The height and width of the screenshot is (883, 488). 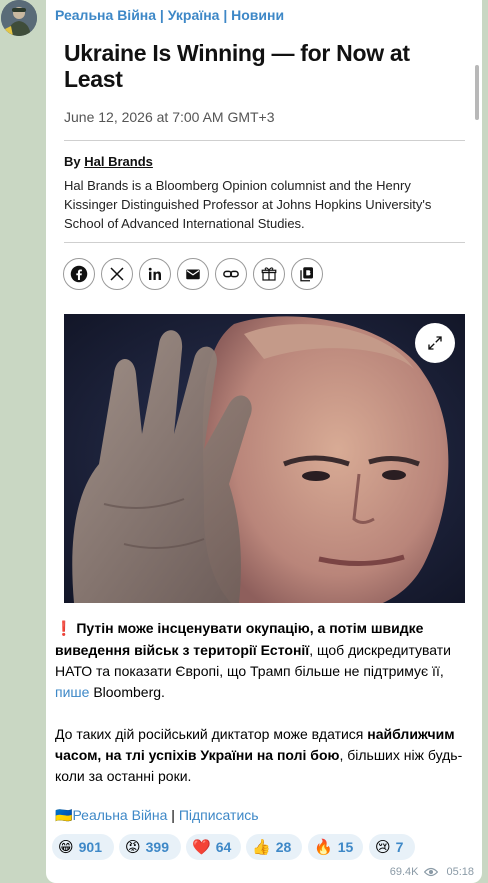 I want to click on facebook-share-button, so click(x=79, y=274).